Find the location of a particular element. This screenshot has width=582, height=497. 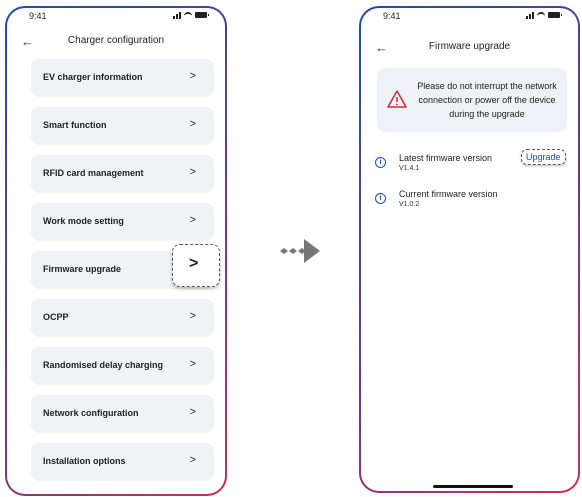

home-indicator is located at coordinates (473, 486).